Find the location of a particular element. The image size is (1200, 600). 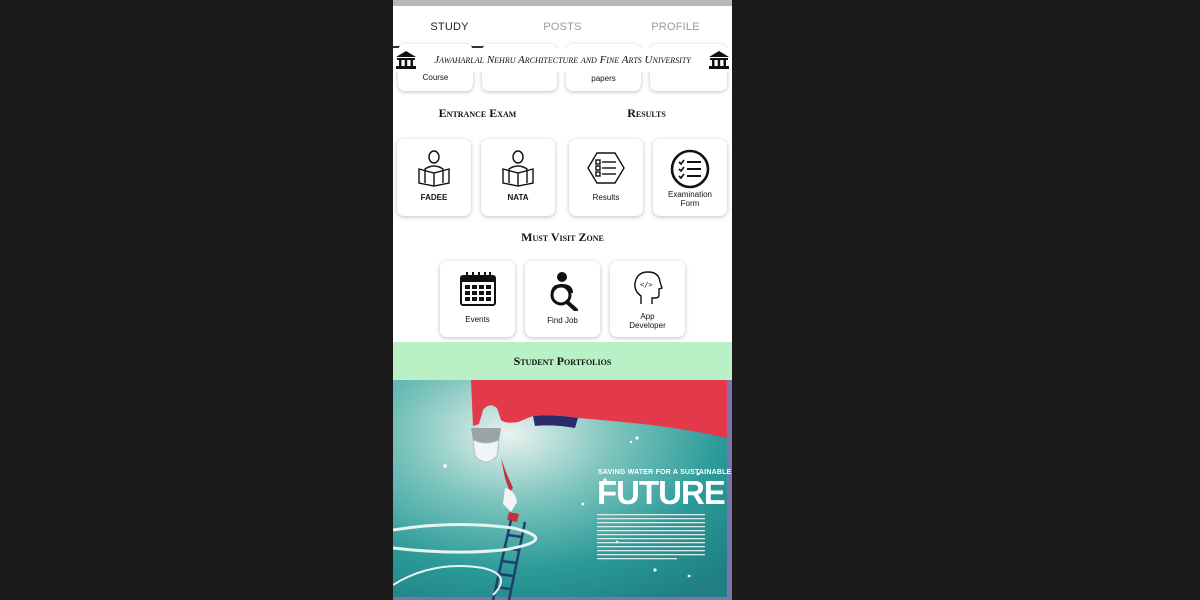

card-label: Events is located at coordinates (477, 319).